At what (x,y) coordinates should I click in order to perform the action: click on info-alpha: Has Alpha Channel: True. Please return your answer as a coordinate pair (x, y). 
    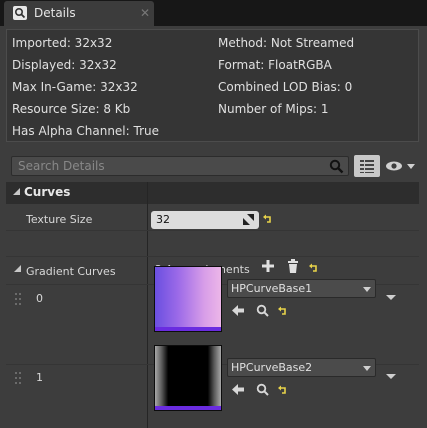
    Looking at the image, I should click on (85, 131).